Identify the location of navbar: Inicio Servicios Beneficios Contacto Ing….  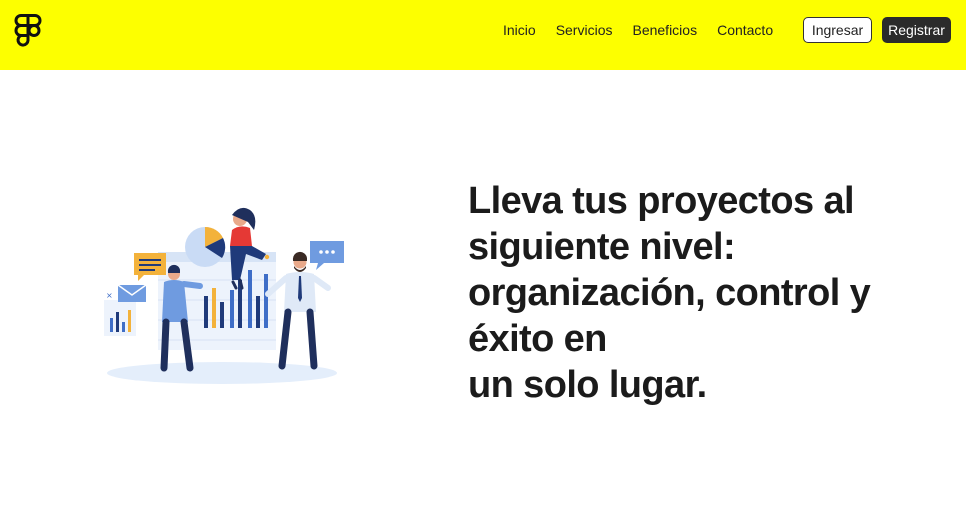
(483, 35).